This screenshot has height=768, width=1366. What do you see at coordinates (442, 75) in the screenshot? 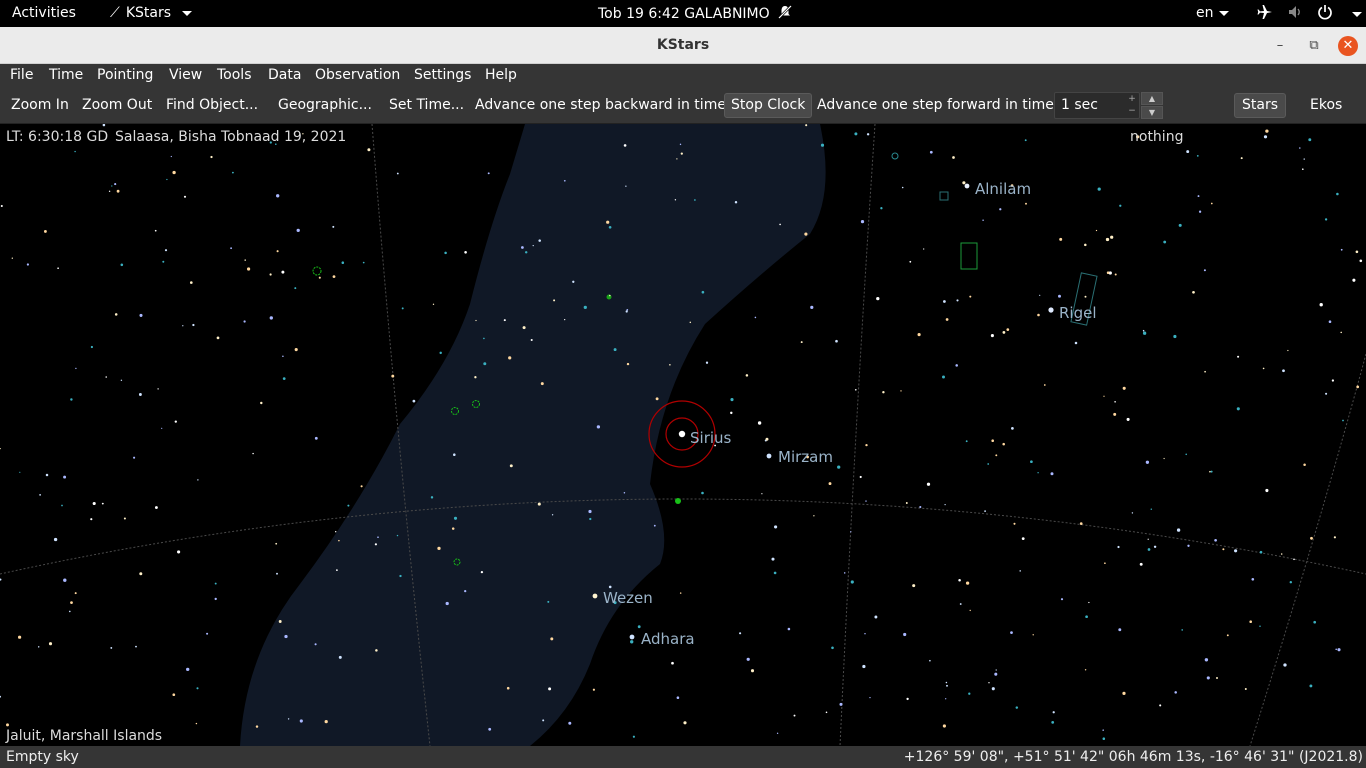
I see `menu-settings: Settings` at bounding box center [442, 75].